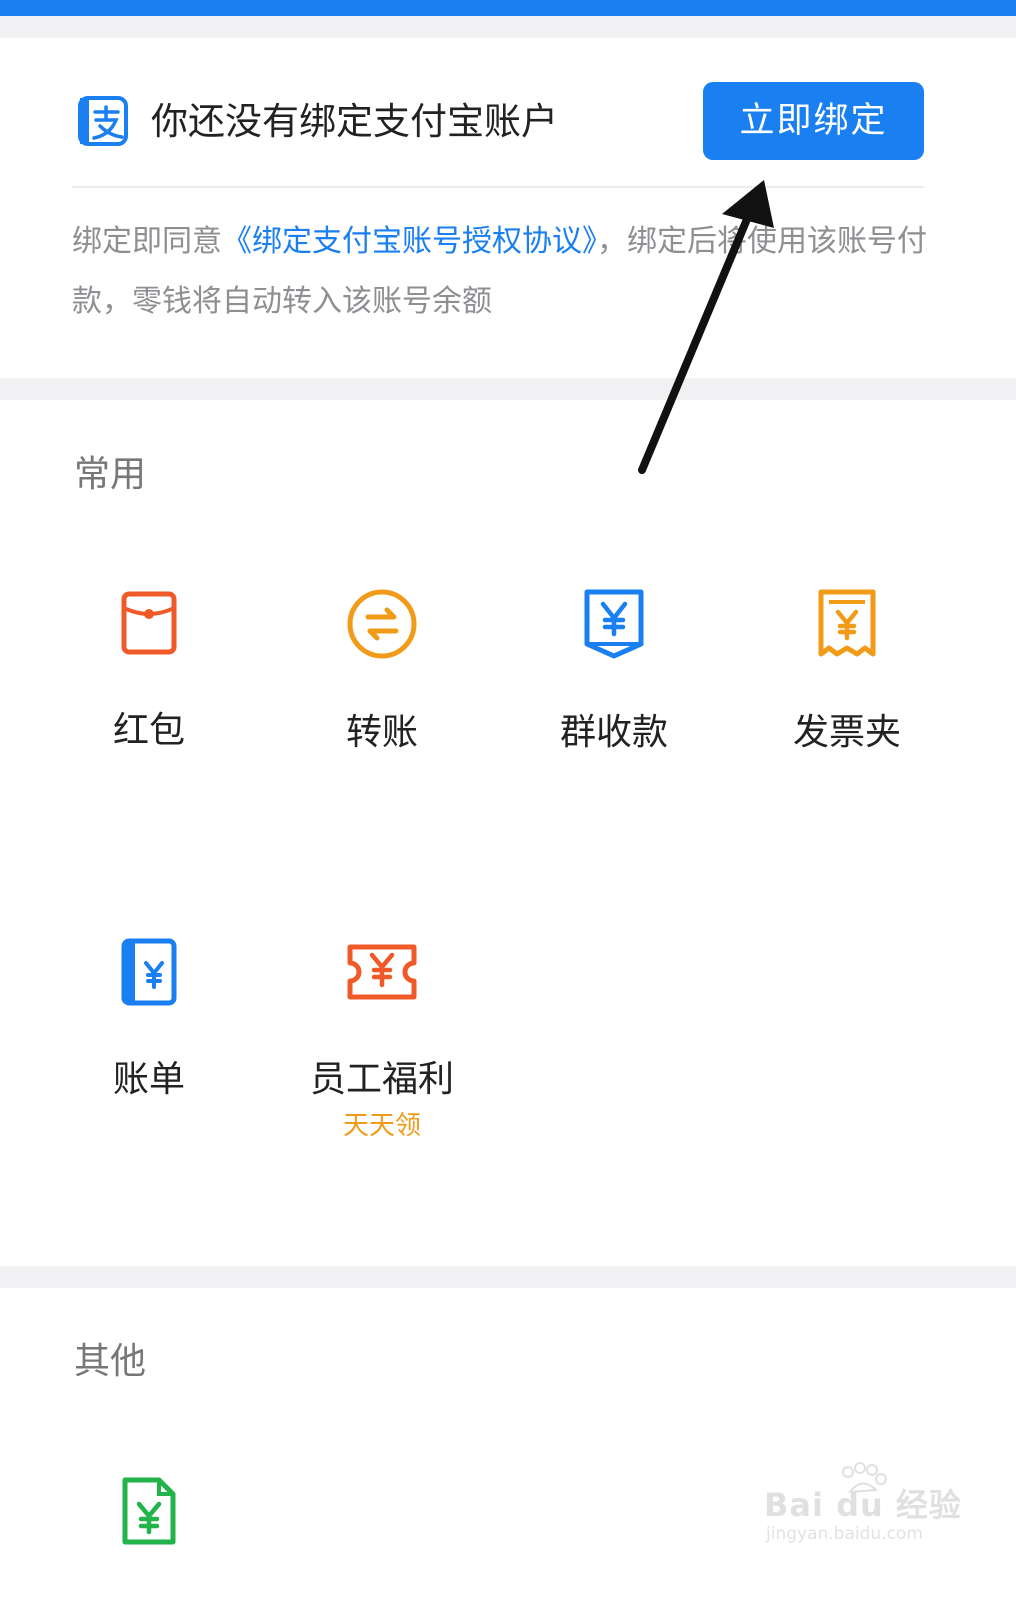 Image resolution: width=1016 pixels, height=1600 pixels. I want to click on transfer-icon, so click(382, 624).